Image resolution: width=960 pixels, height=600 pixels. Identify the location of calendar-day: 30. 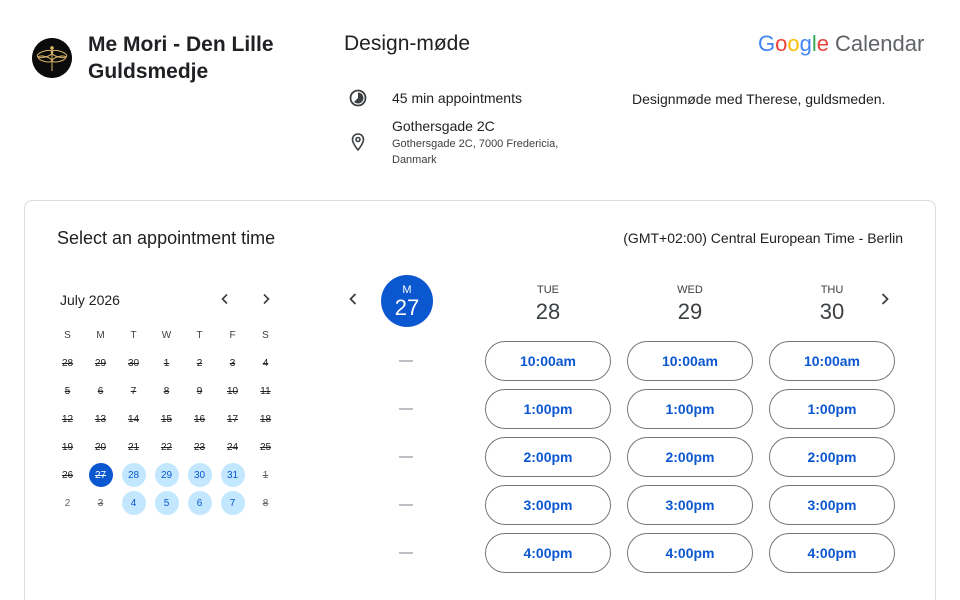
(133, 363).